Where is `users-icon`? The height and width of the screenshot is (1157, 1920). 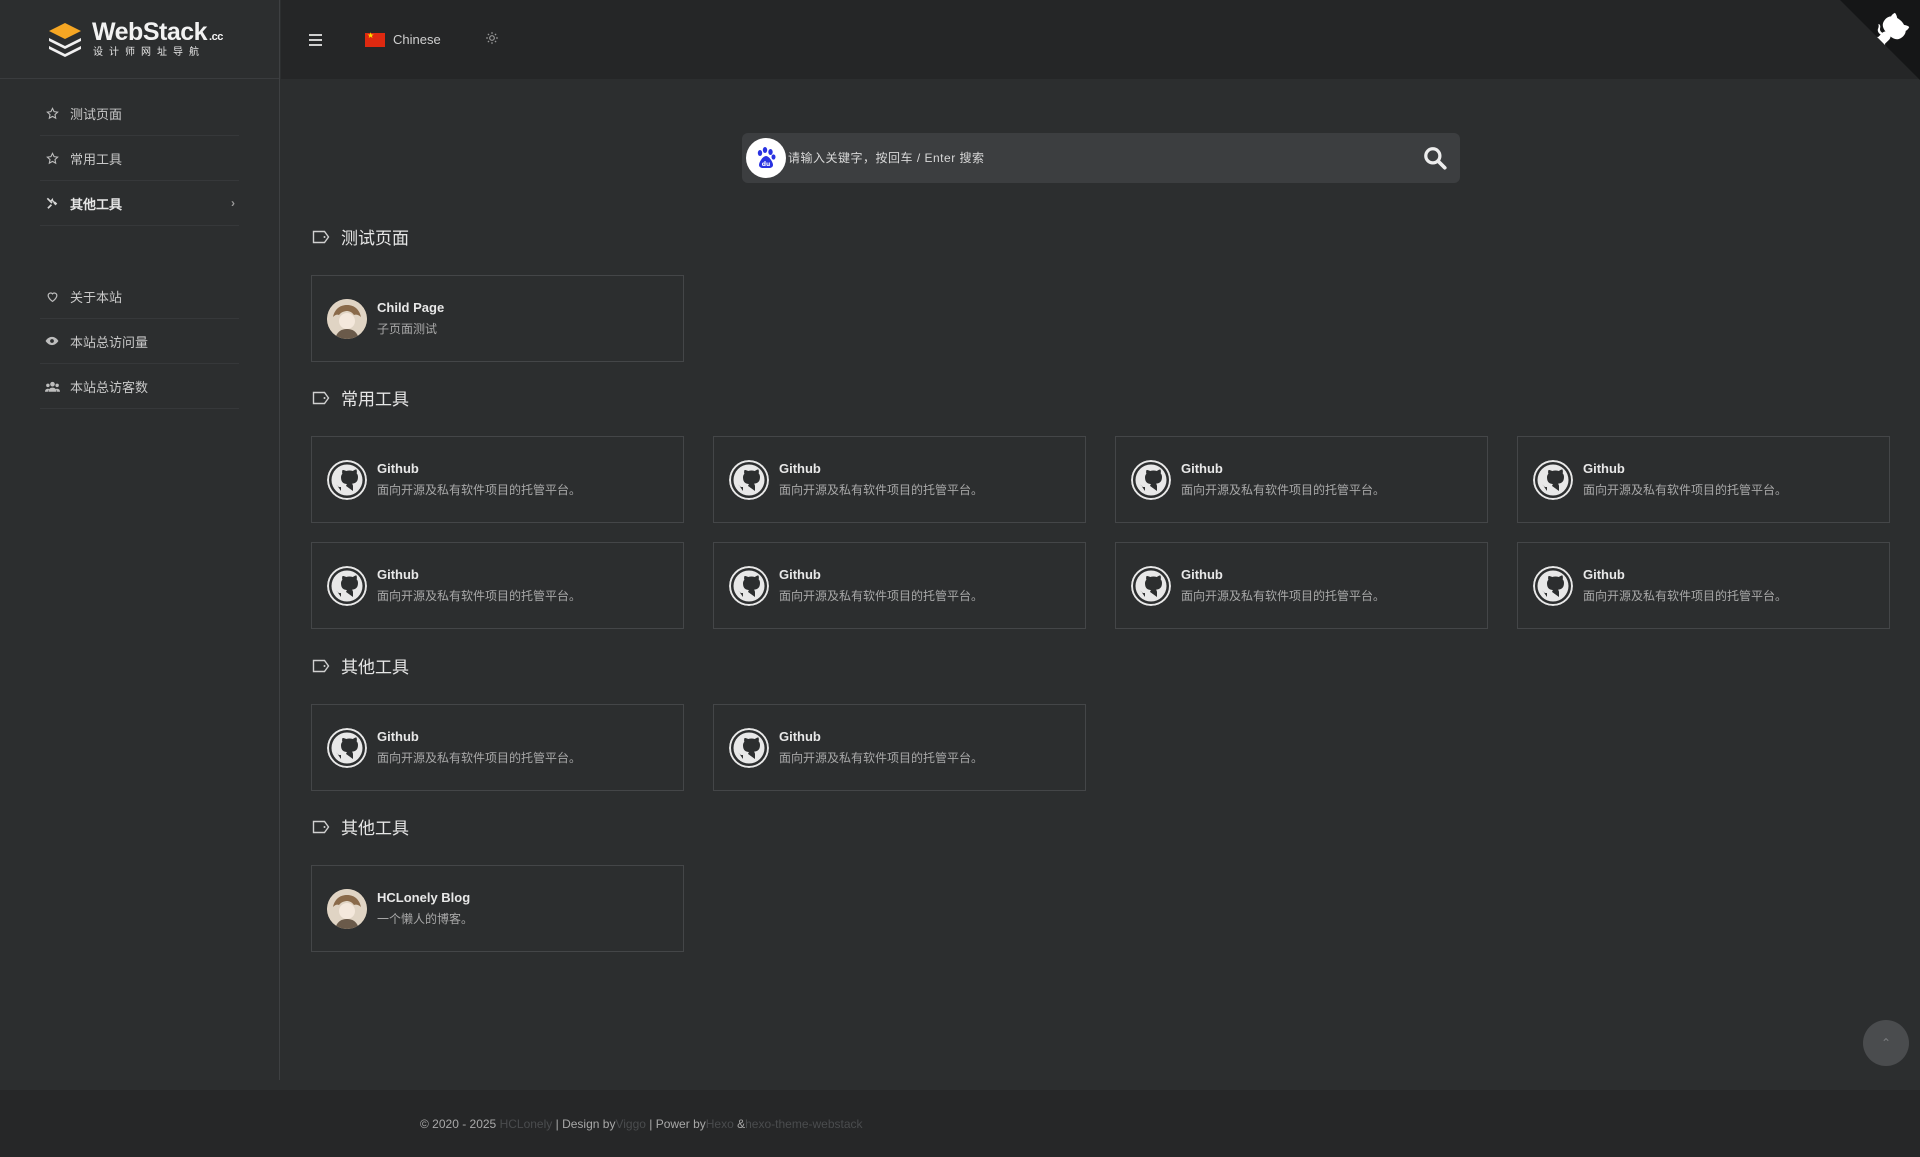 users-icon is located at coordinates (52, 386).